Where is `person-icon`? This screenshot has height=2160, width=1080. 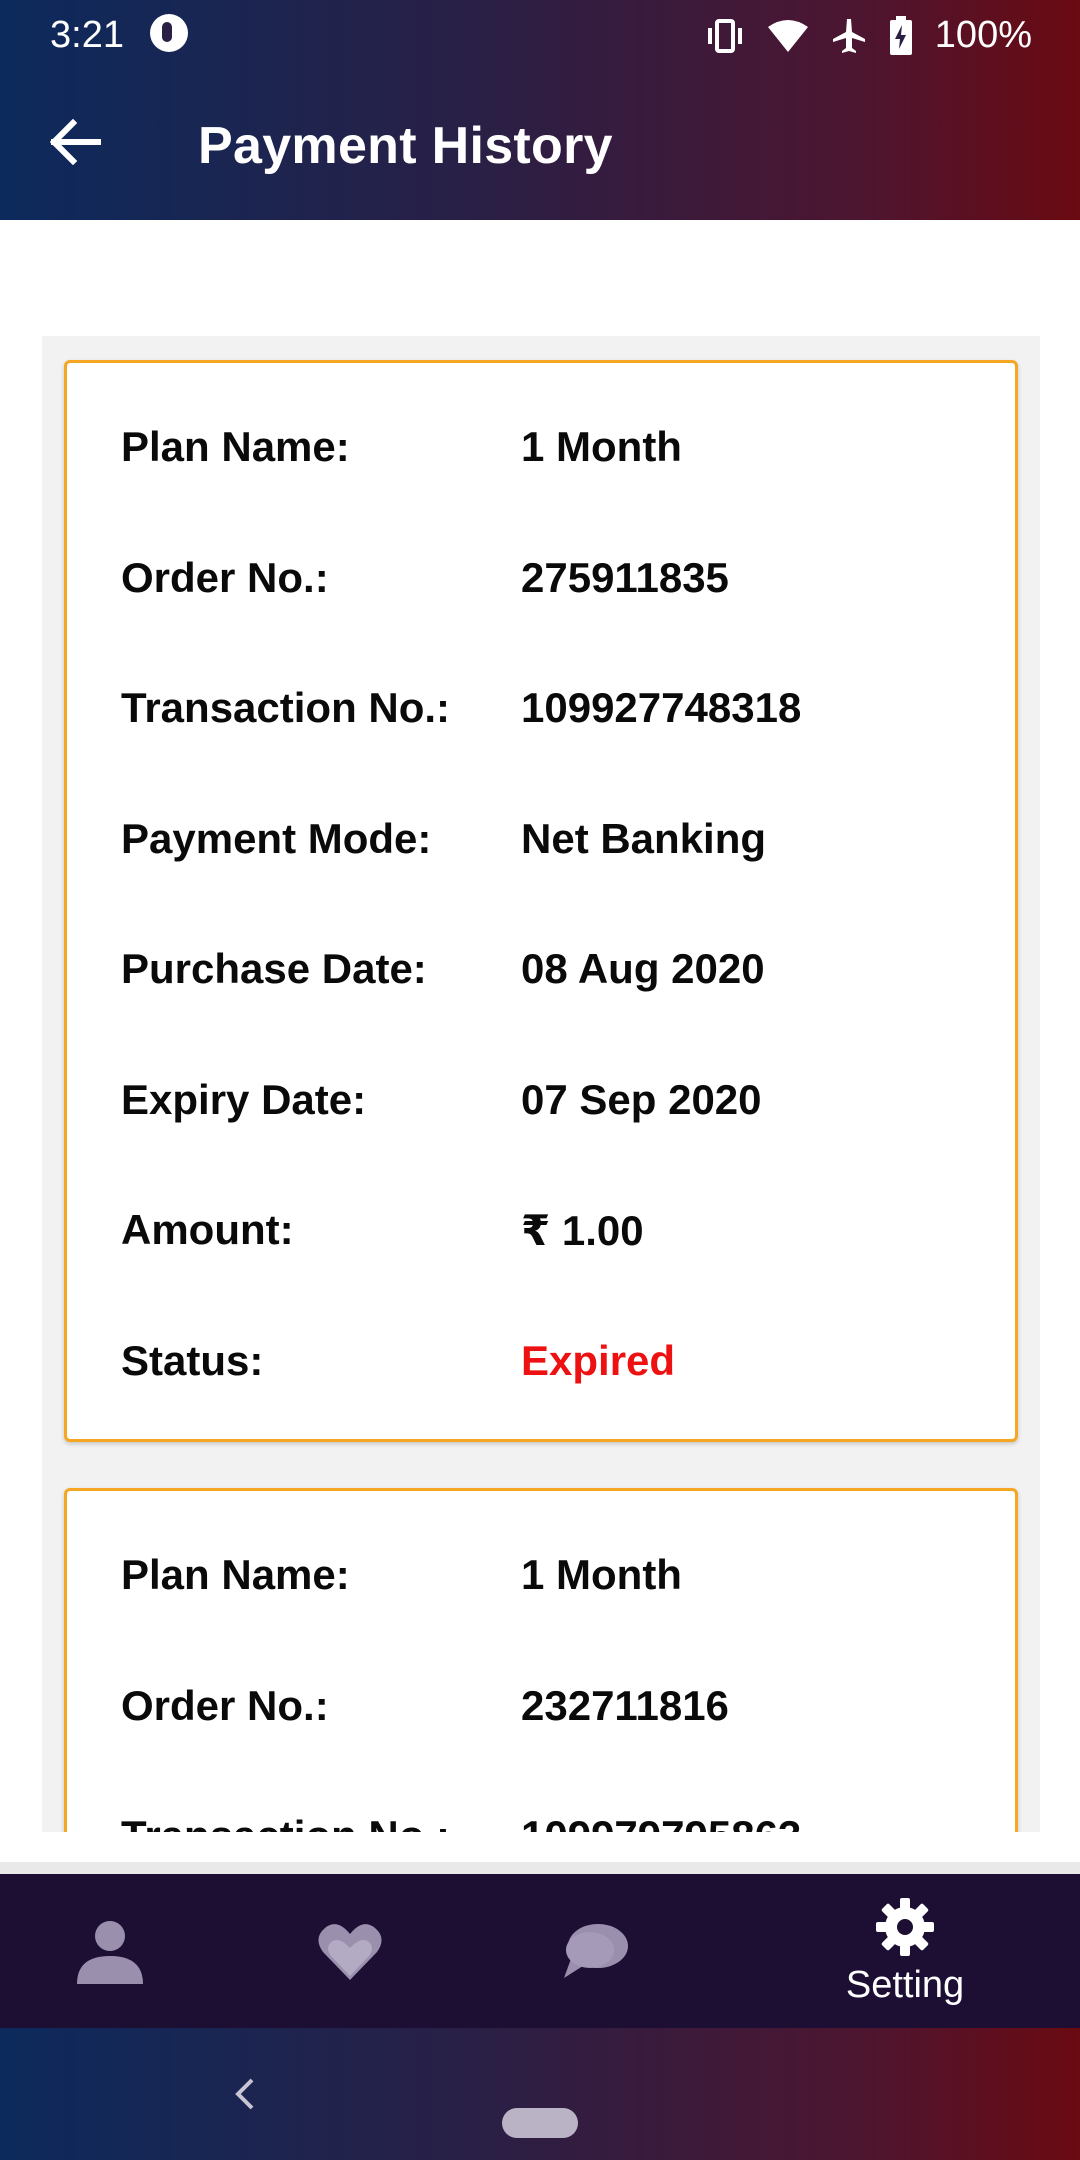 person-icon is located at coordinates (110, 1952).